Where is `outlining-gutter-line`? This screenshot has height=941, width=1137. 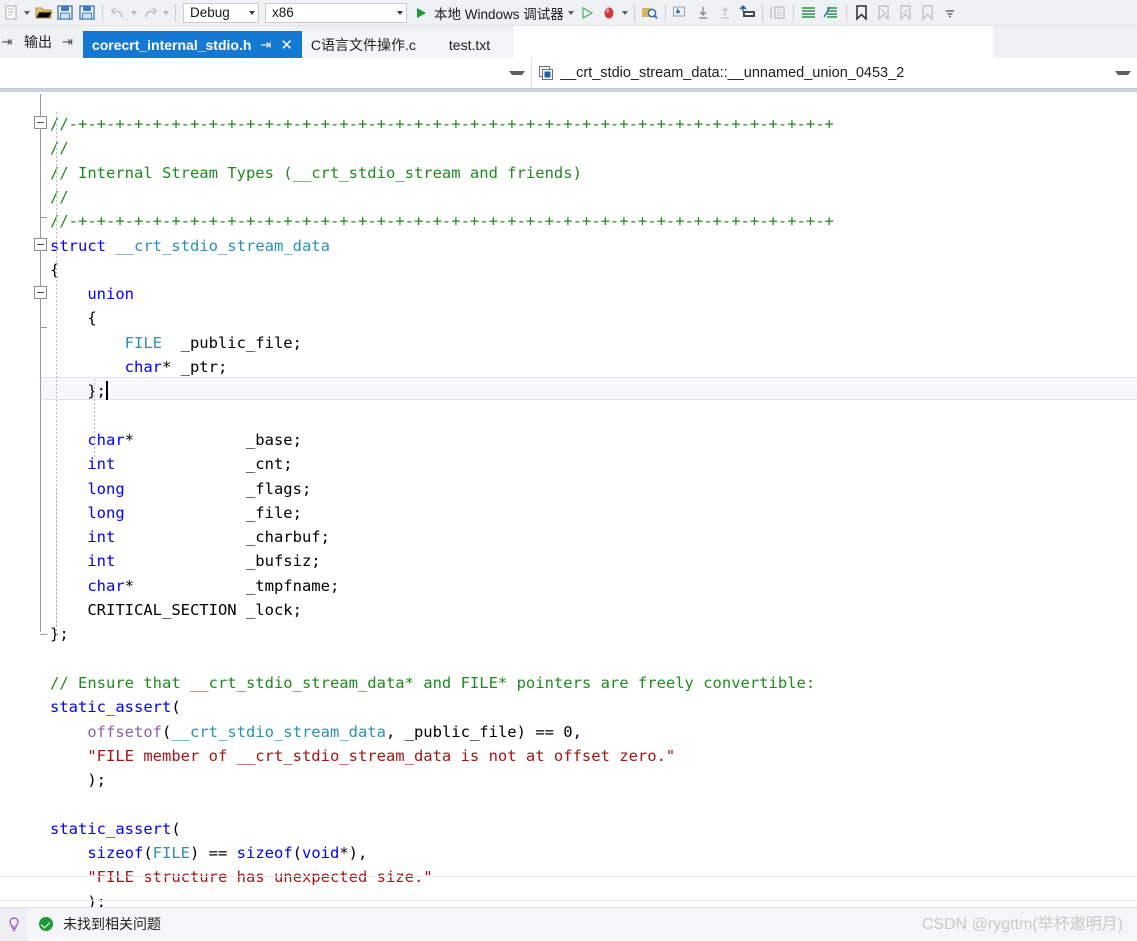
outlining-gutter-line is located at coordinates (40, 363).